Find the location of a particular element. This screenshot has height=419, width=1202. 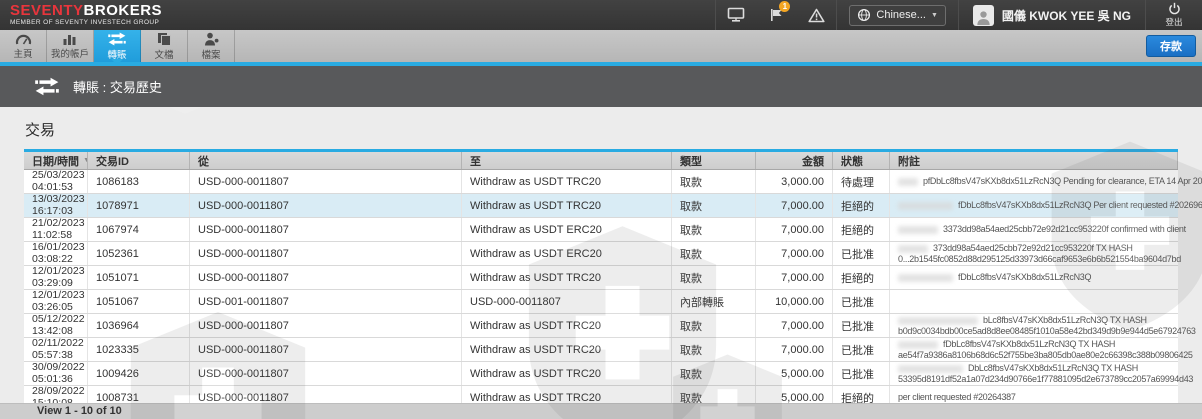

documents-icon is located at coordinates (164, 39).